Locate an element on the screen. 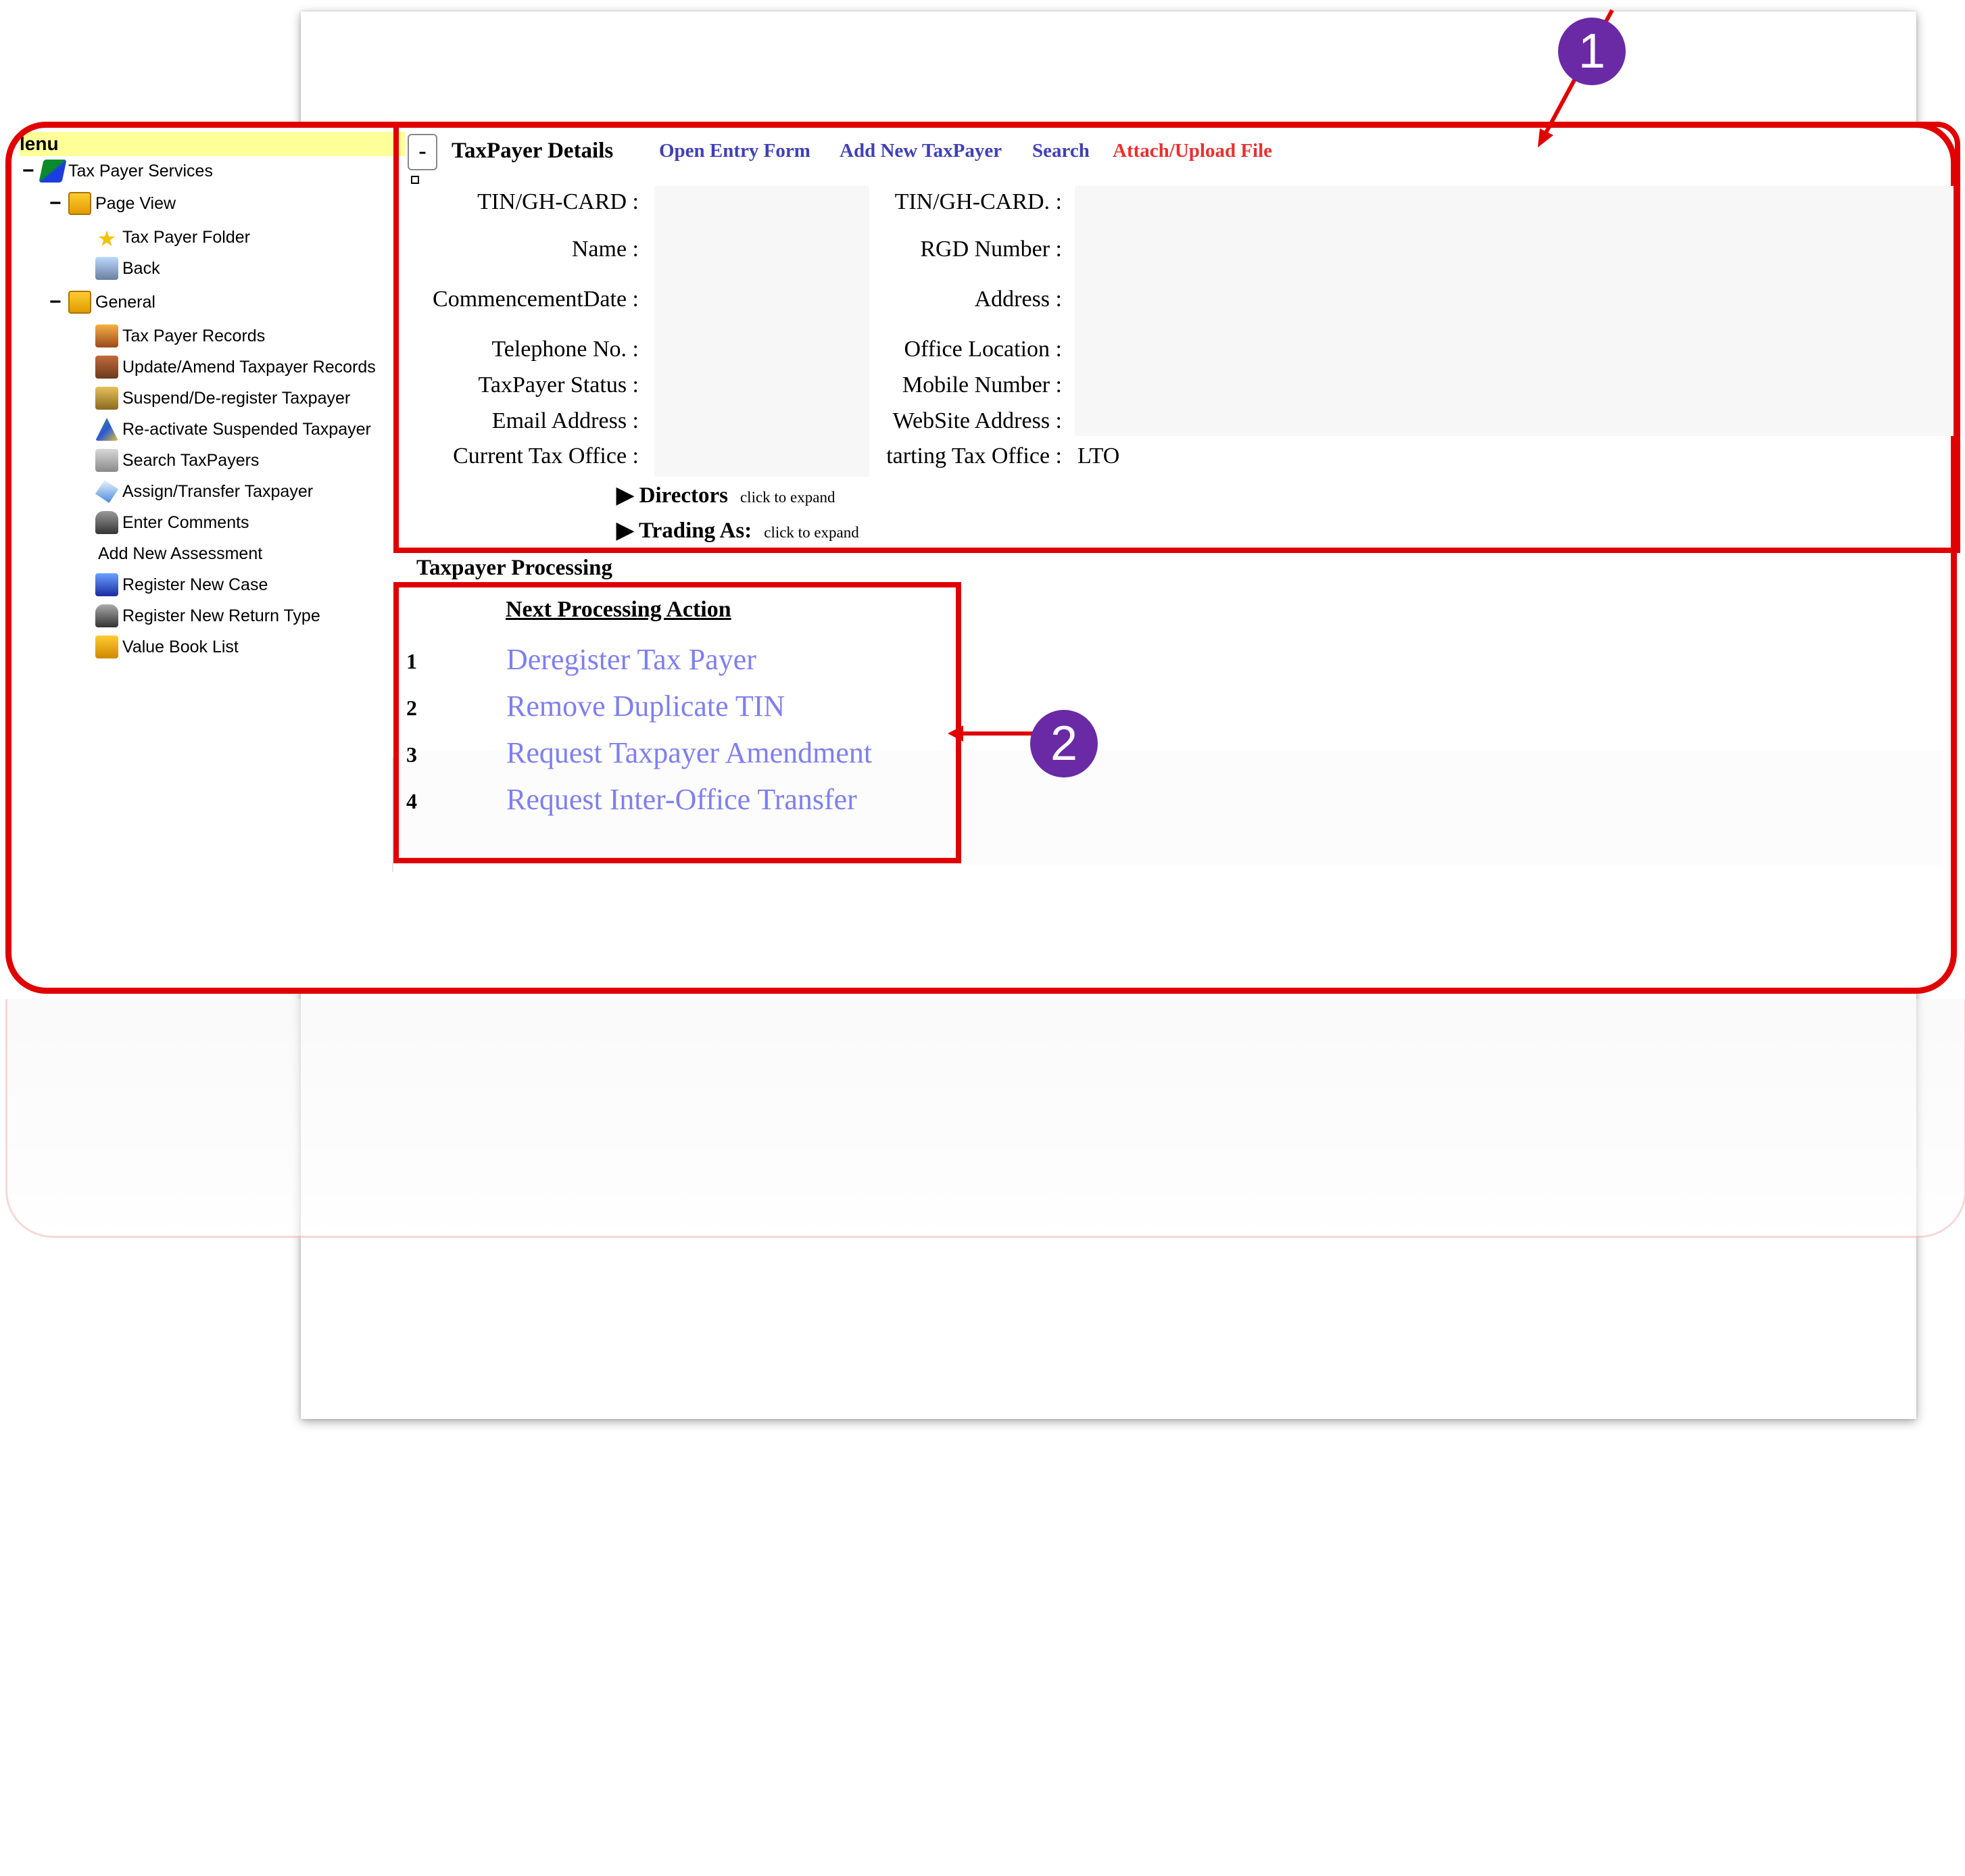 This screenshot has height=1876, width=1965. tree-item-register-new-case: Register New Case is located at coordinates (181, 585).